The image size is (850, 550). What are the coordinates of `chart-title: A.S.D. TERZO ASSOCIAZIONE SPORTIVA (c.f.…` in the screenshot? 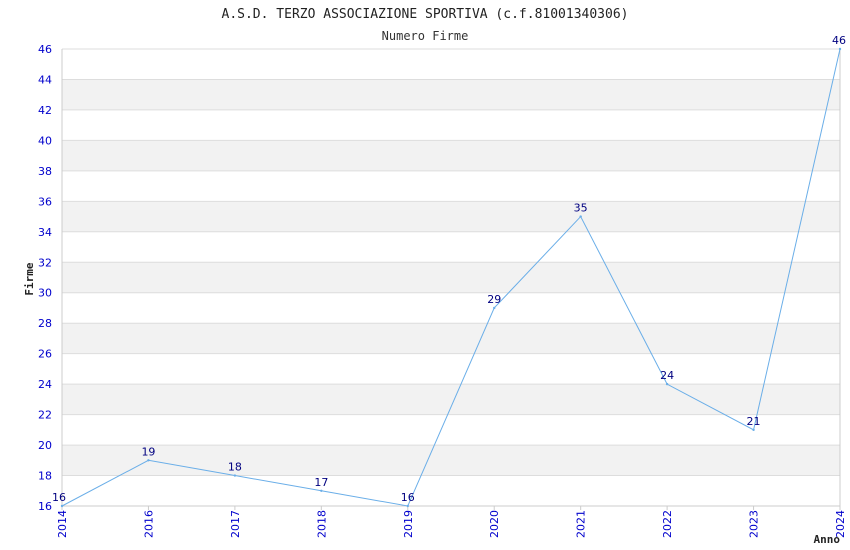 It's located at (425, 14).